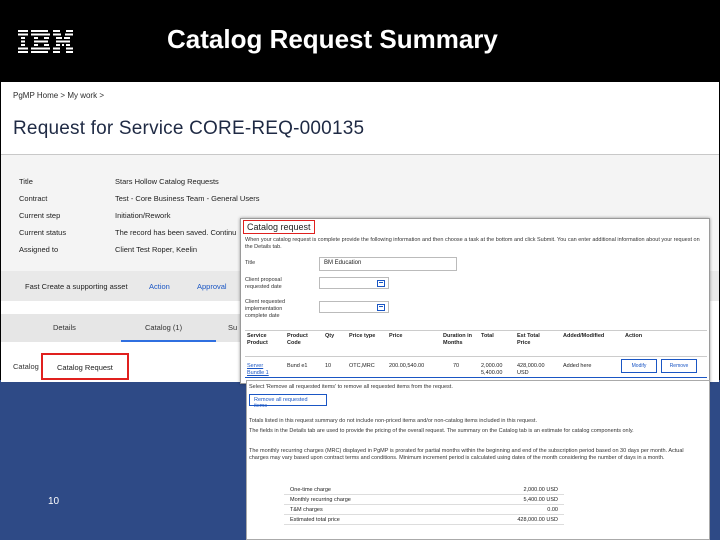 This screenshot has height=540, width=720. Describe the element at coordinates (58, 95) in the screenshot. I see `breadcrumb: PgMP Home > My work >` at that location.